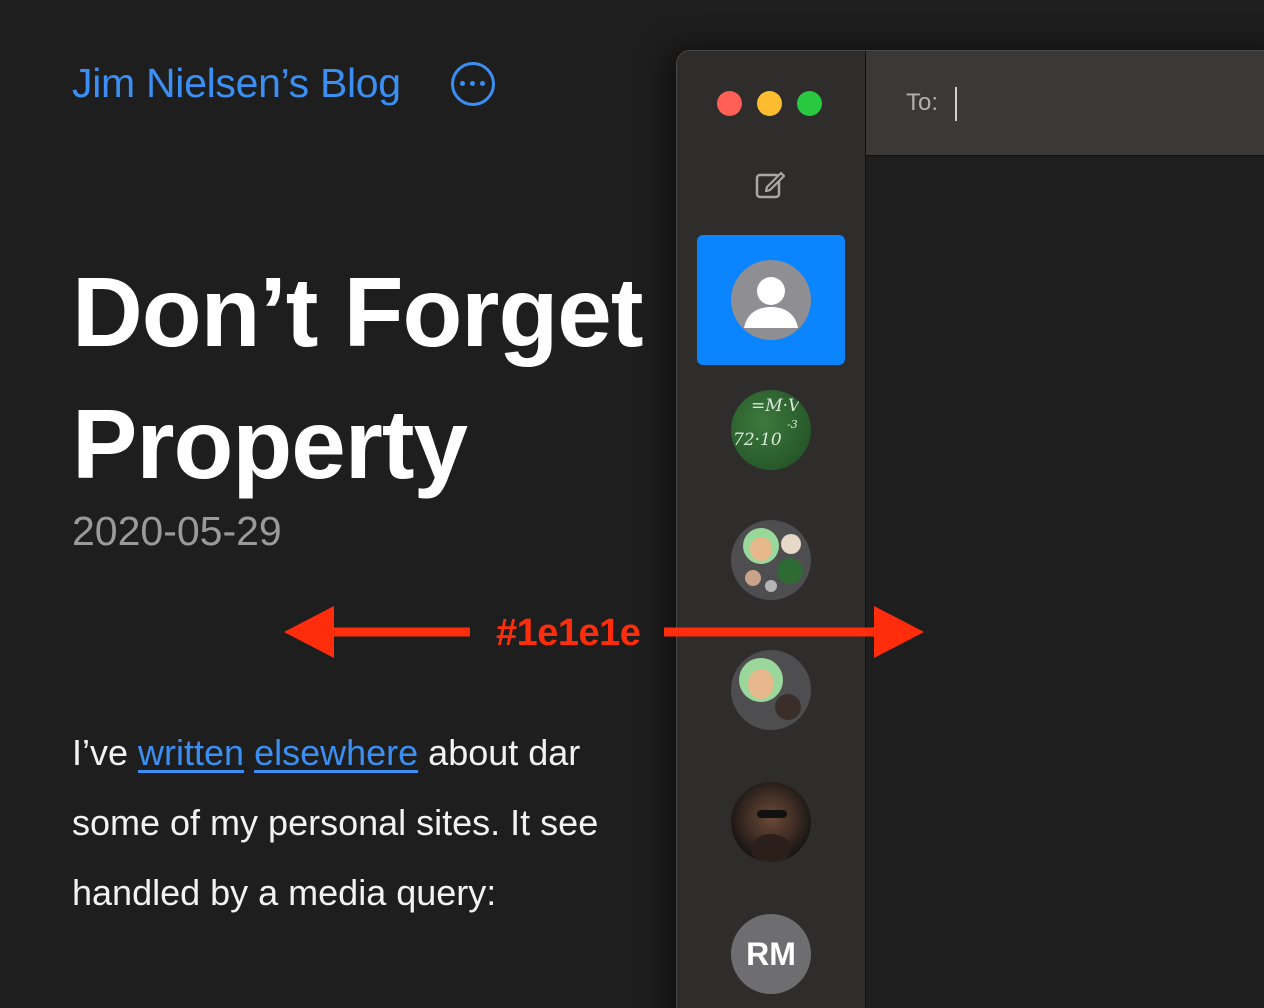 The width and height of the screenshot is (1264, 1008). Describe the element at coordinates (772, 814) in the screenshot. I see `sunglasses` at that location.